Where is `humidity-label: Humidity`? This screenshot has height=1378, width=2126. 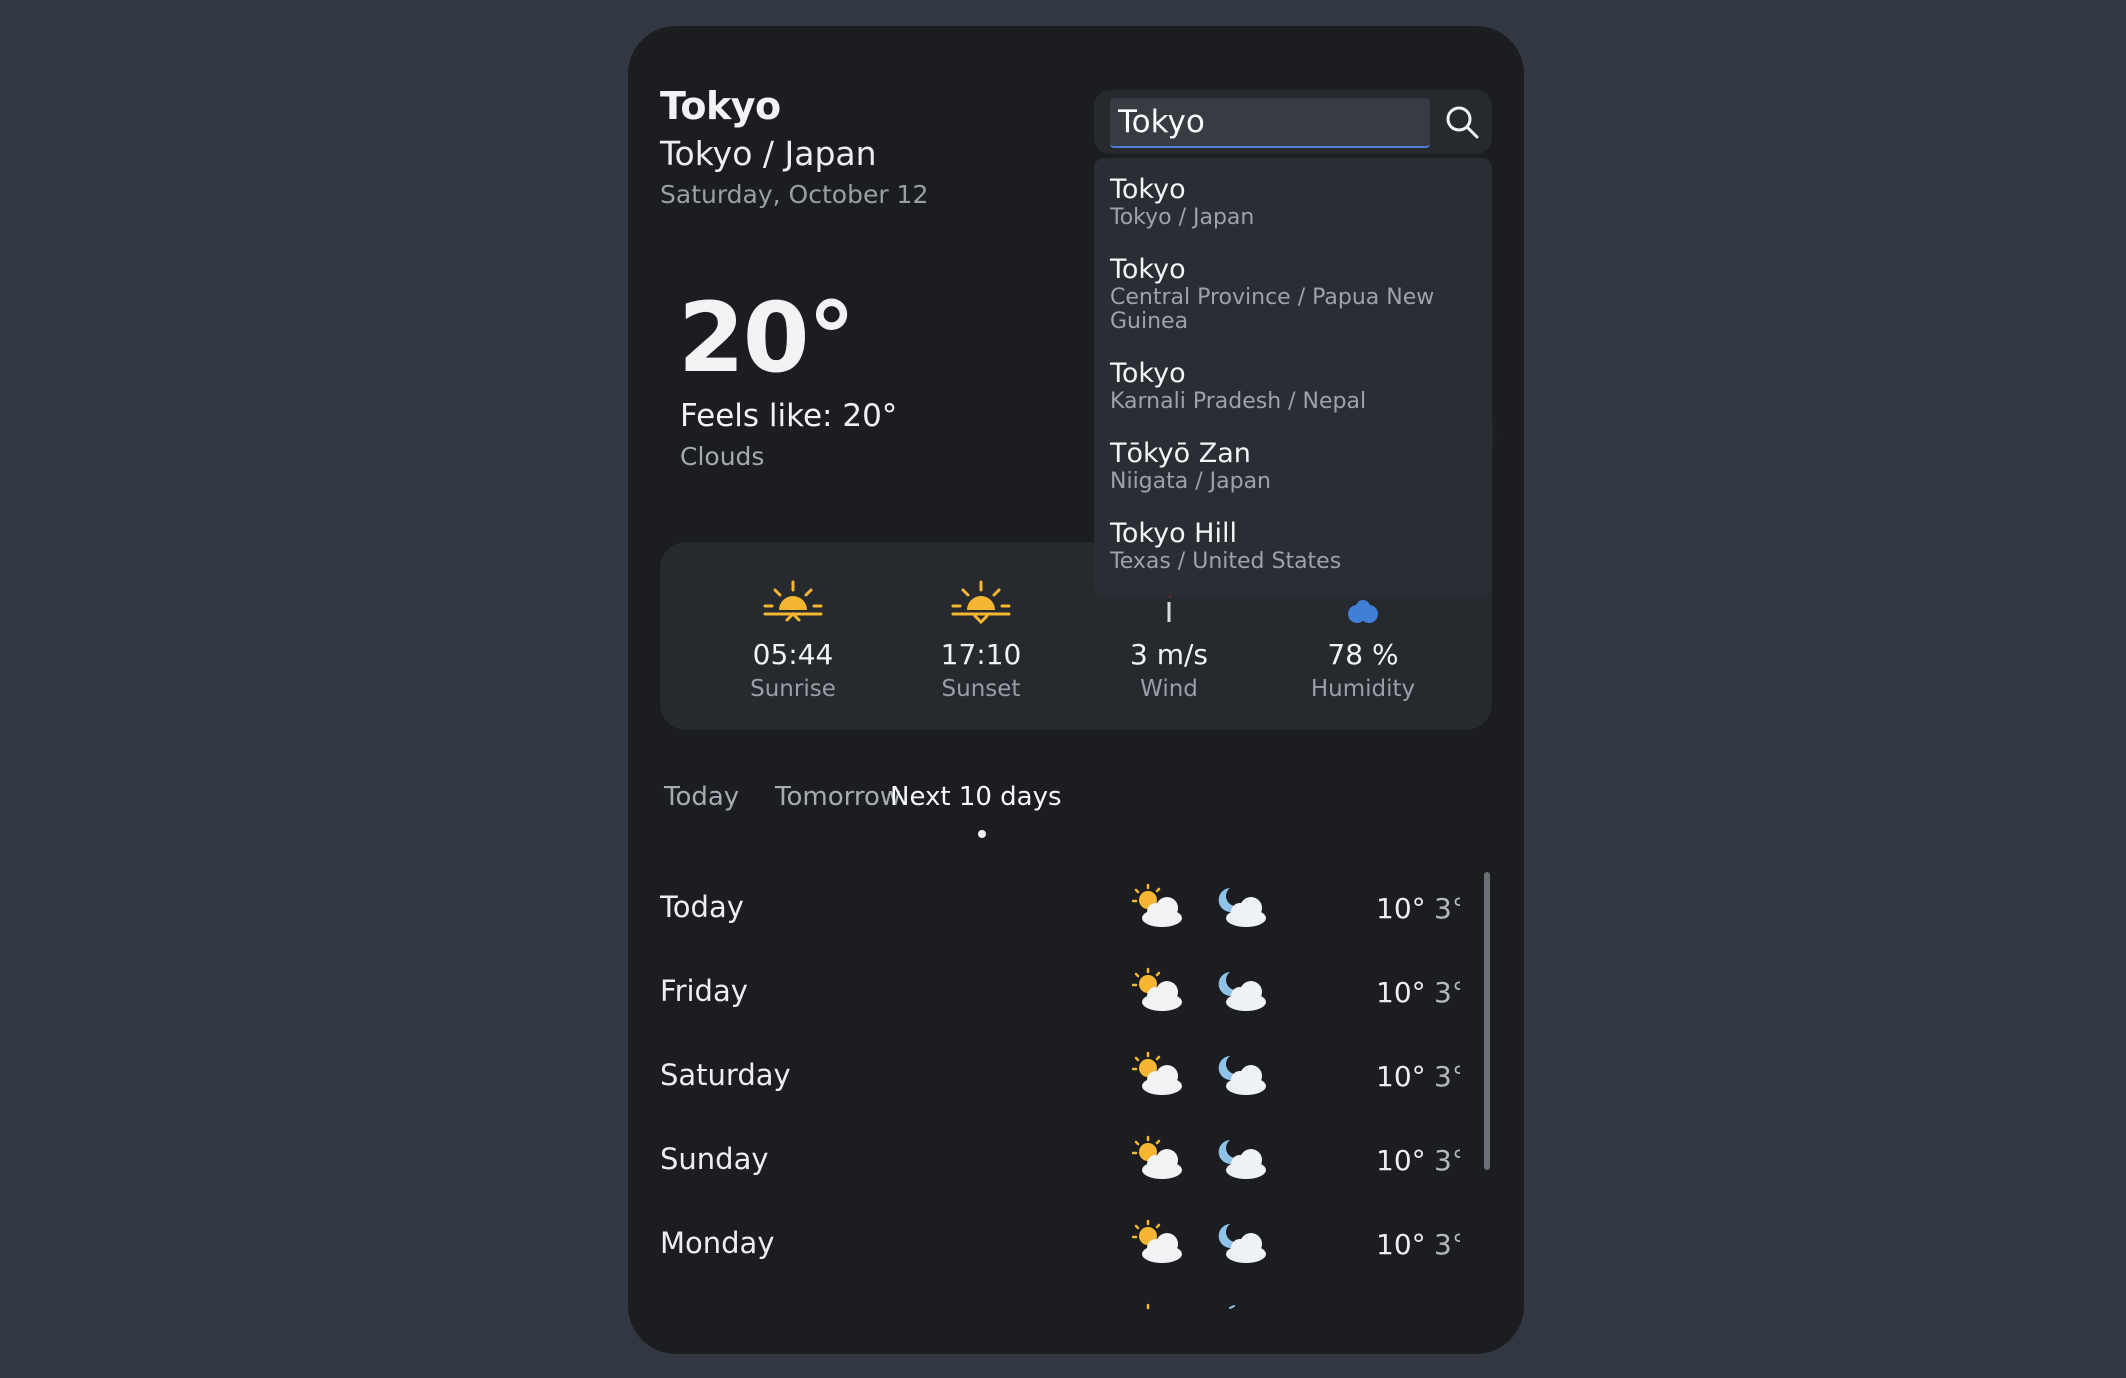
humidity-label: Humidity is located at coordinates (1363, 689).